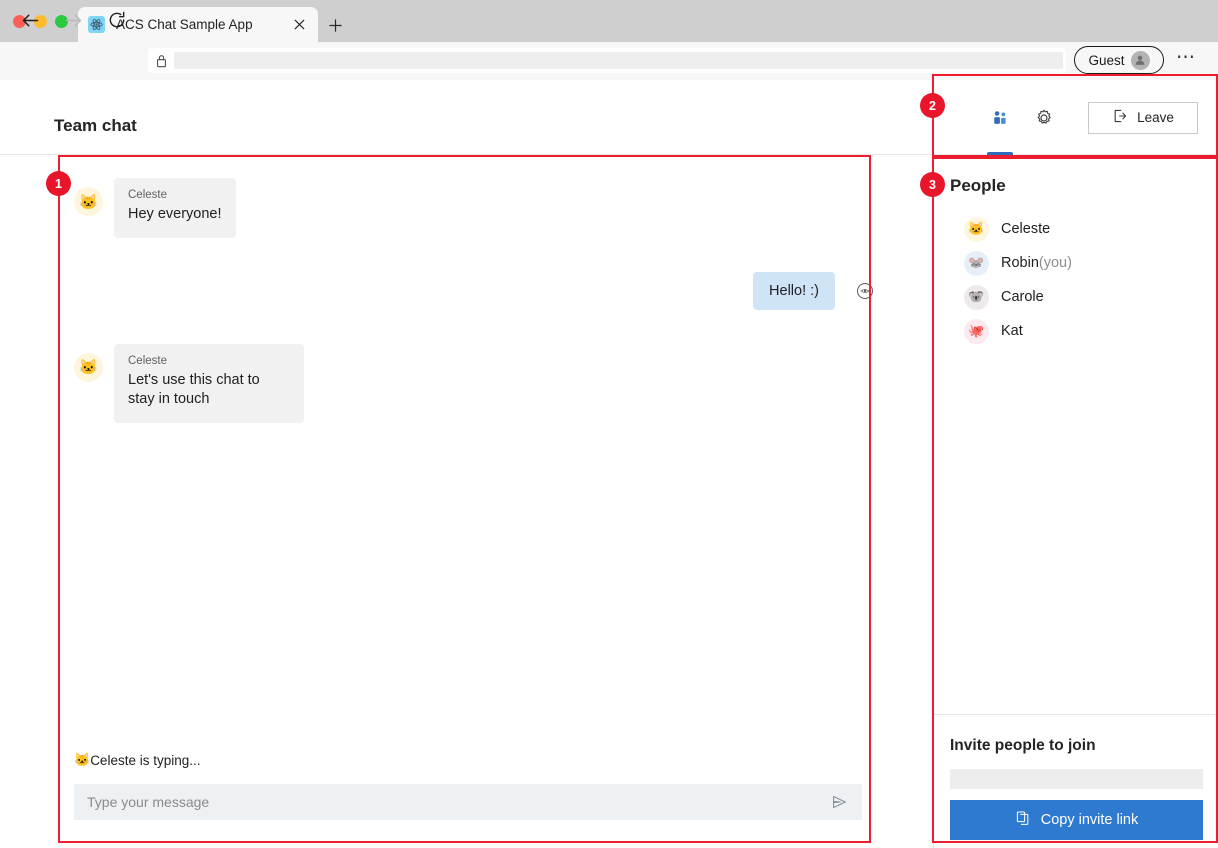 This screenshot has width=1218, height=848. Describe the element at coordinates (618, 60) in the screenshot. I see `url-input` at that location.